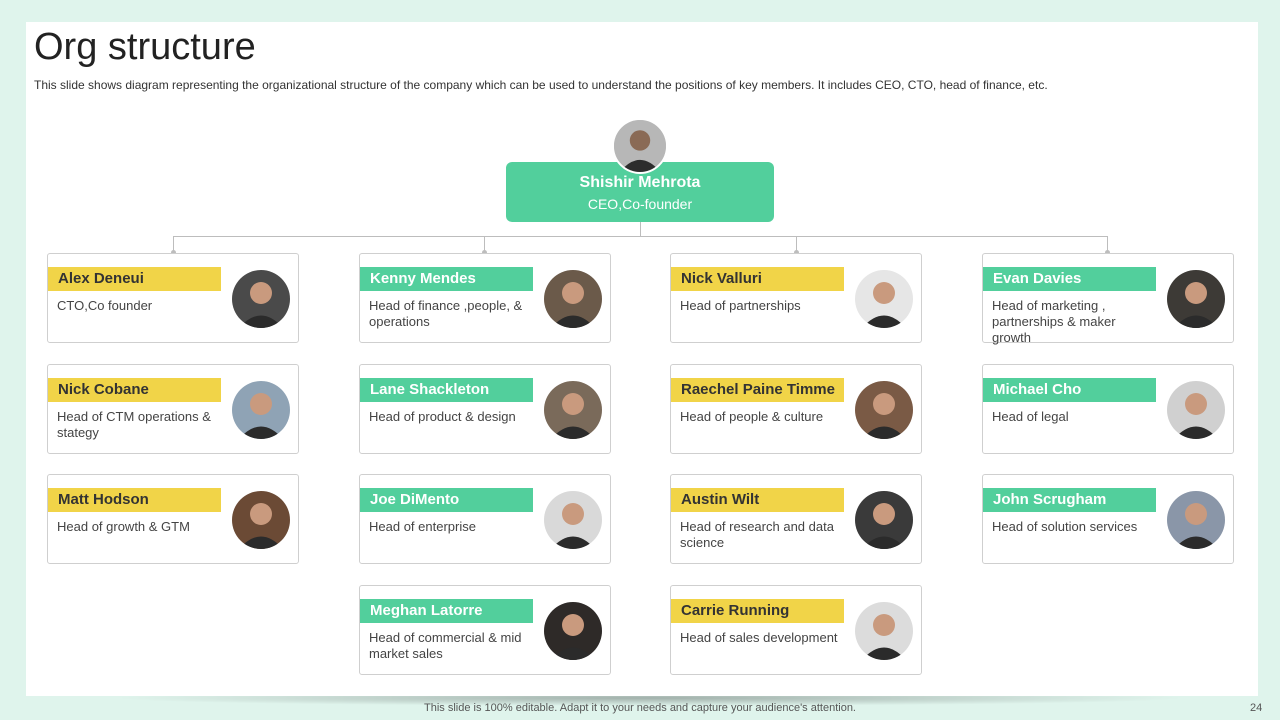 This screenshot has height=720, width=1280. I want to click on page-title: Org structure, so click(145, 47).